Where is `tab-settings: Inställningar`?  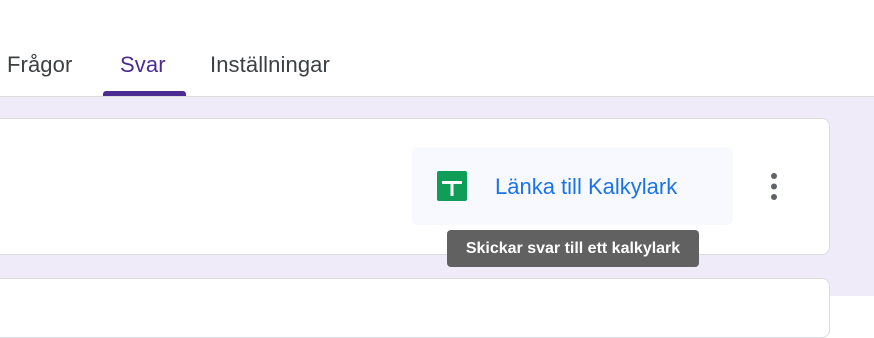 tab-settings: Inställningar is located at coordinates (270, 65).